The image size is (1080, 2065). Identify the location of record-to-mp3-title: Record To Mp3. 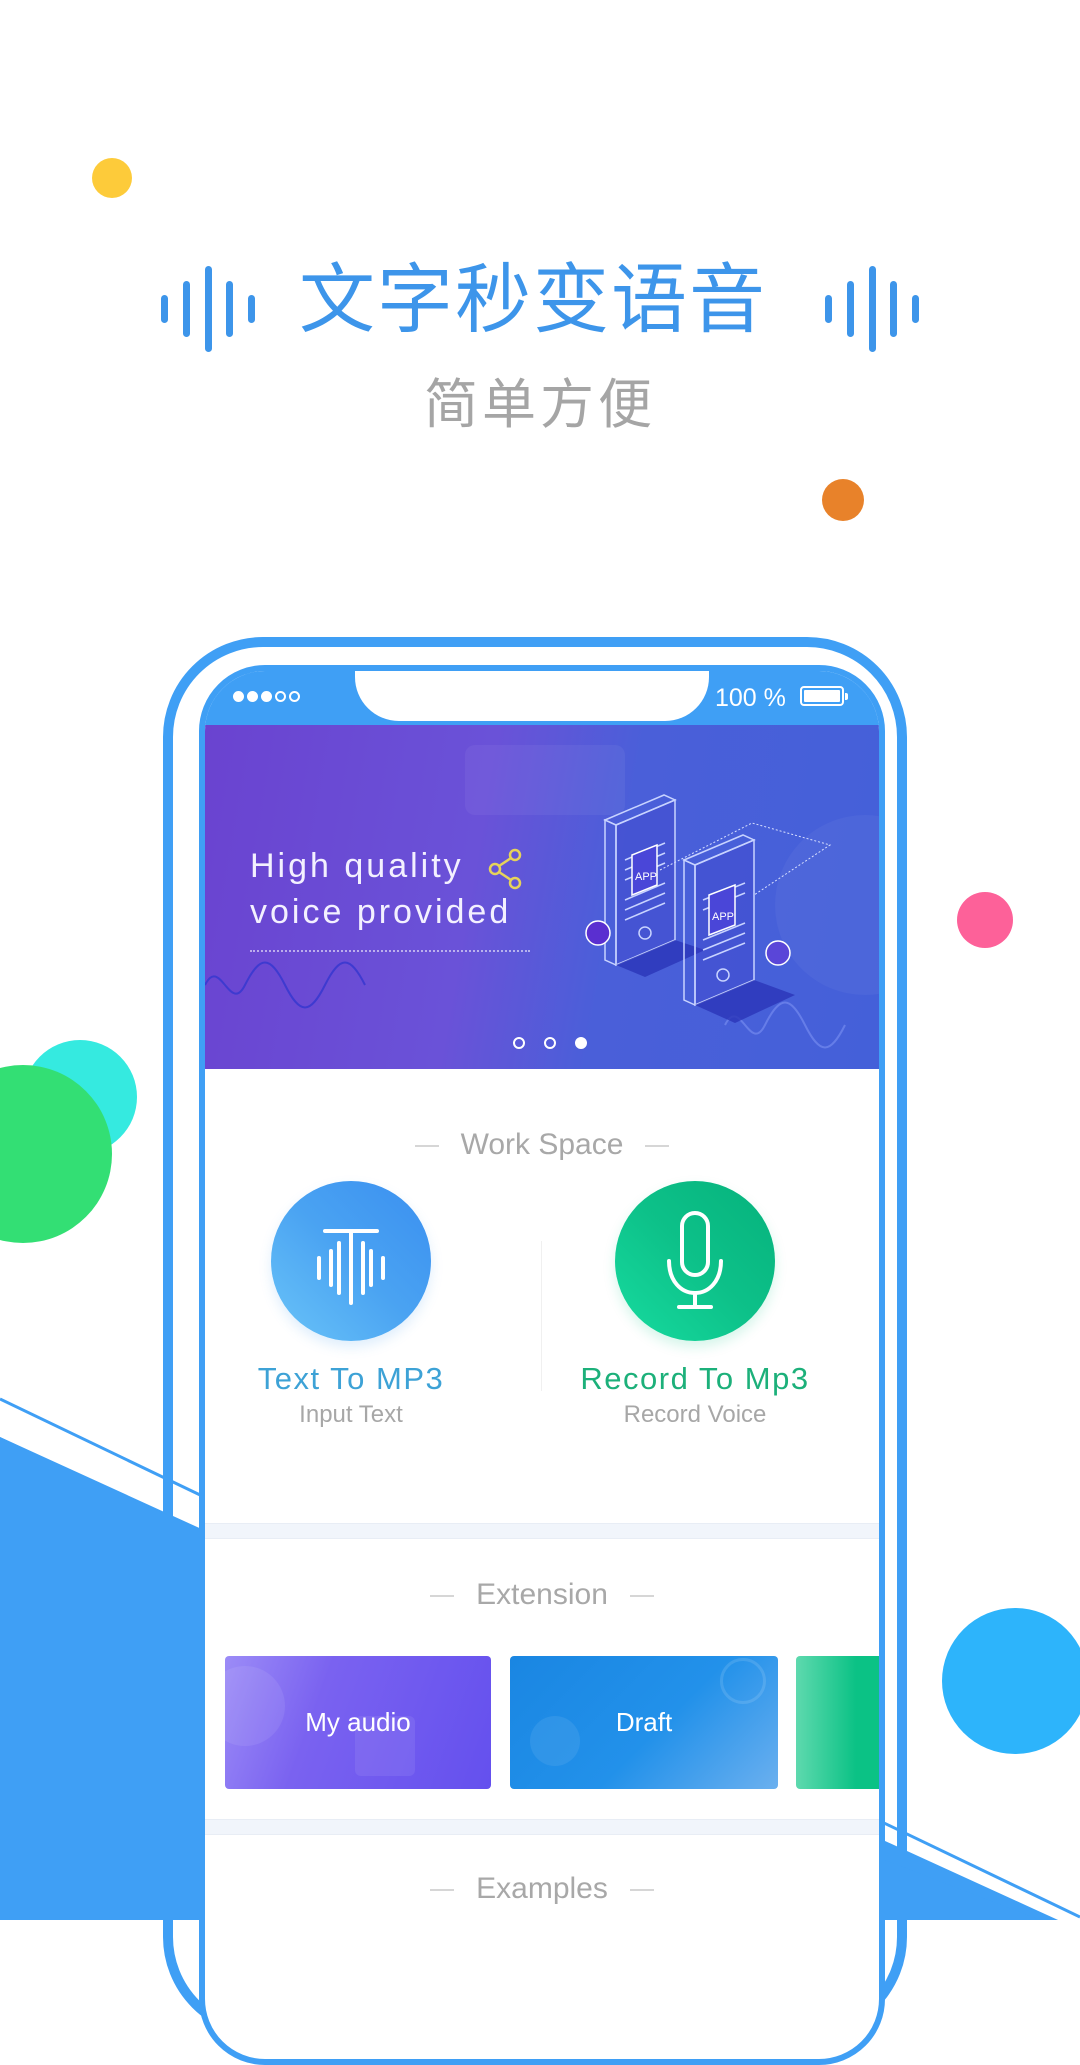
(695, 1378).